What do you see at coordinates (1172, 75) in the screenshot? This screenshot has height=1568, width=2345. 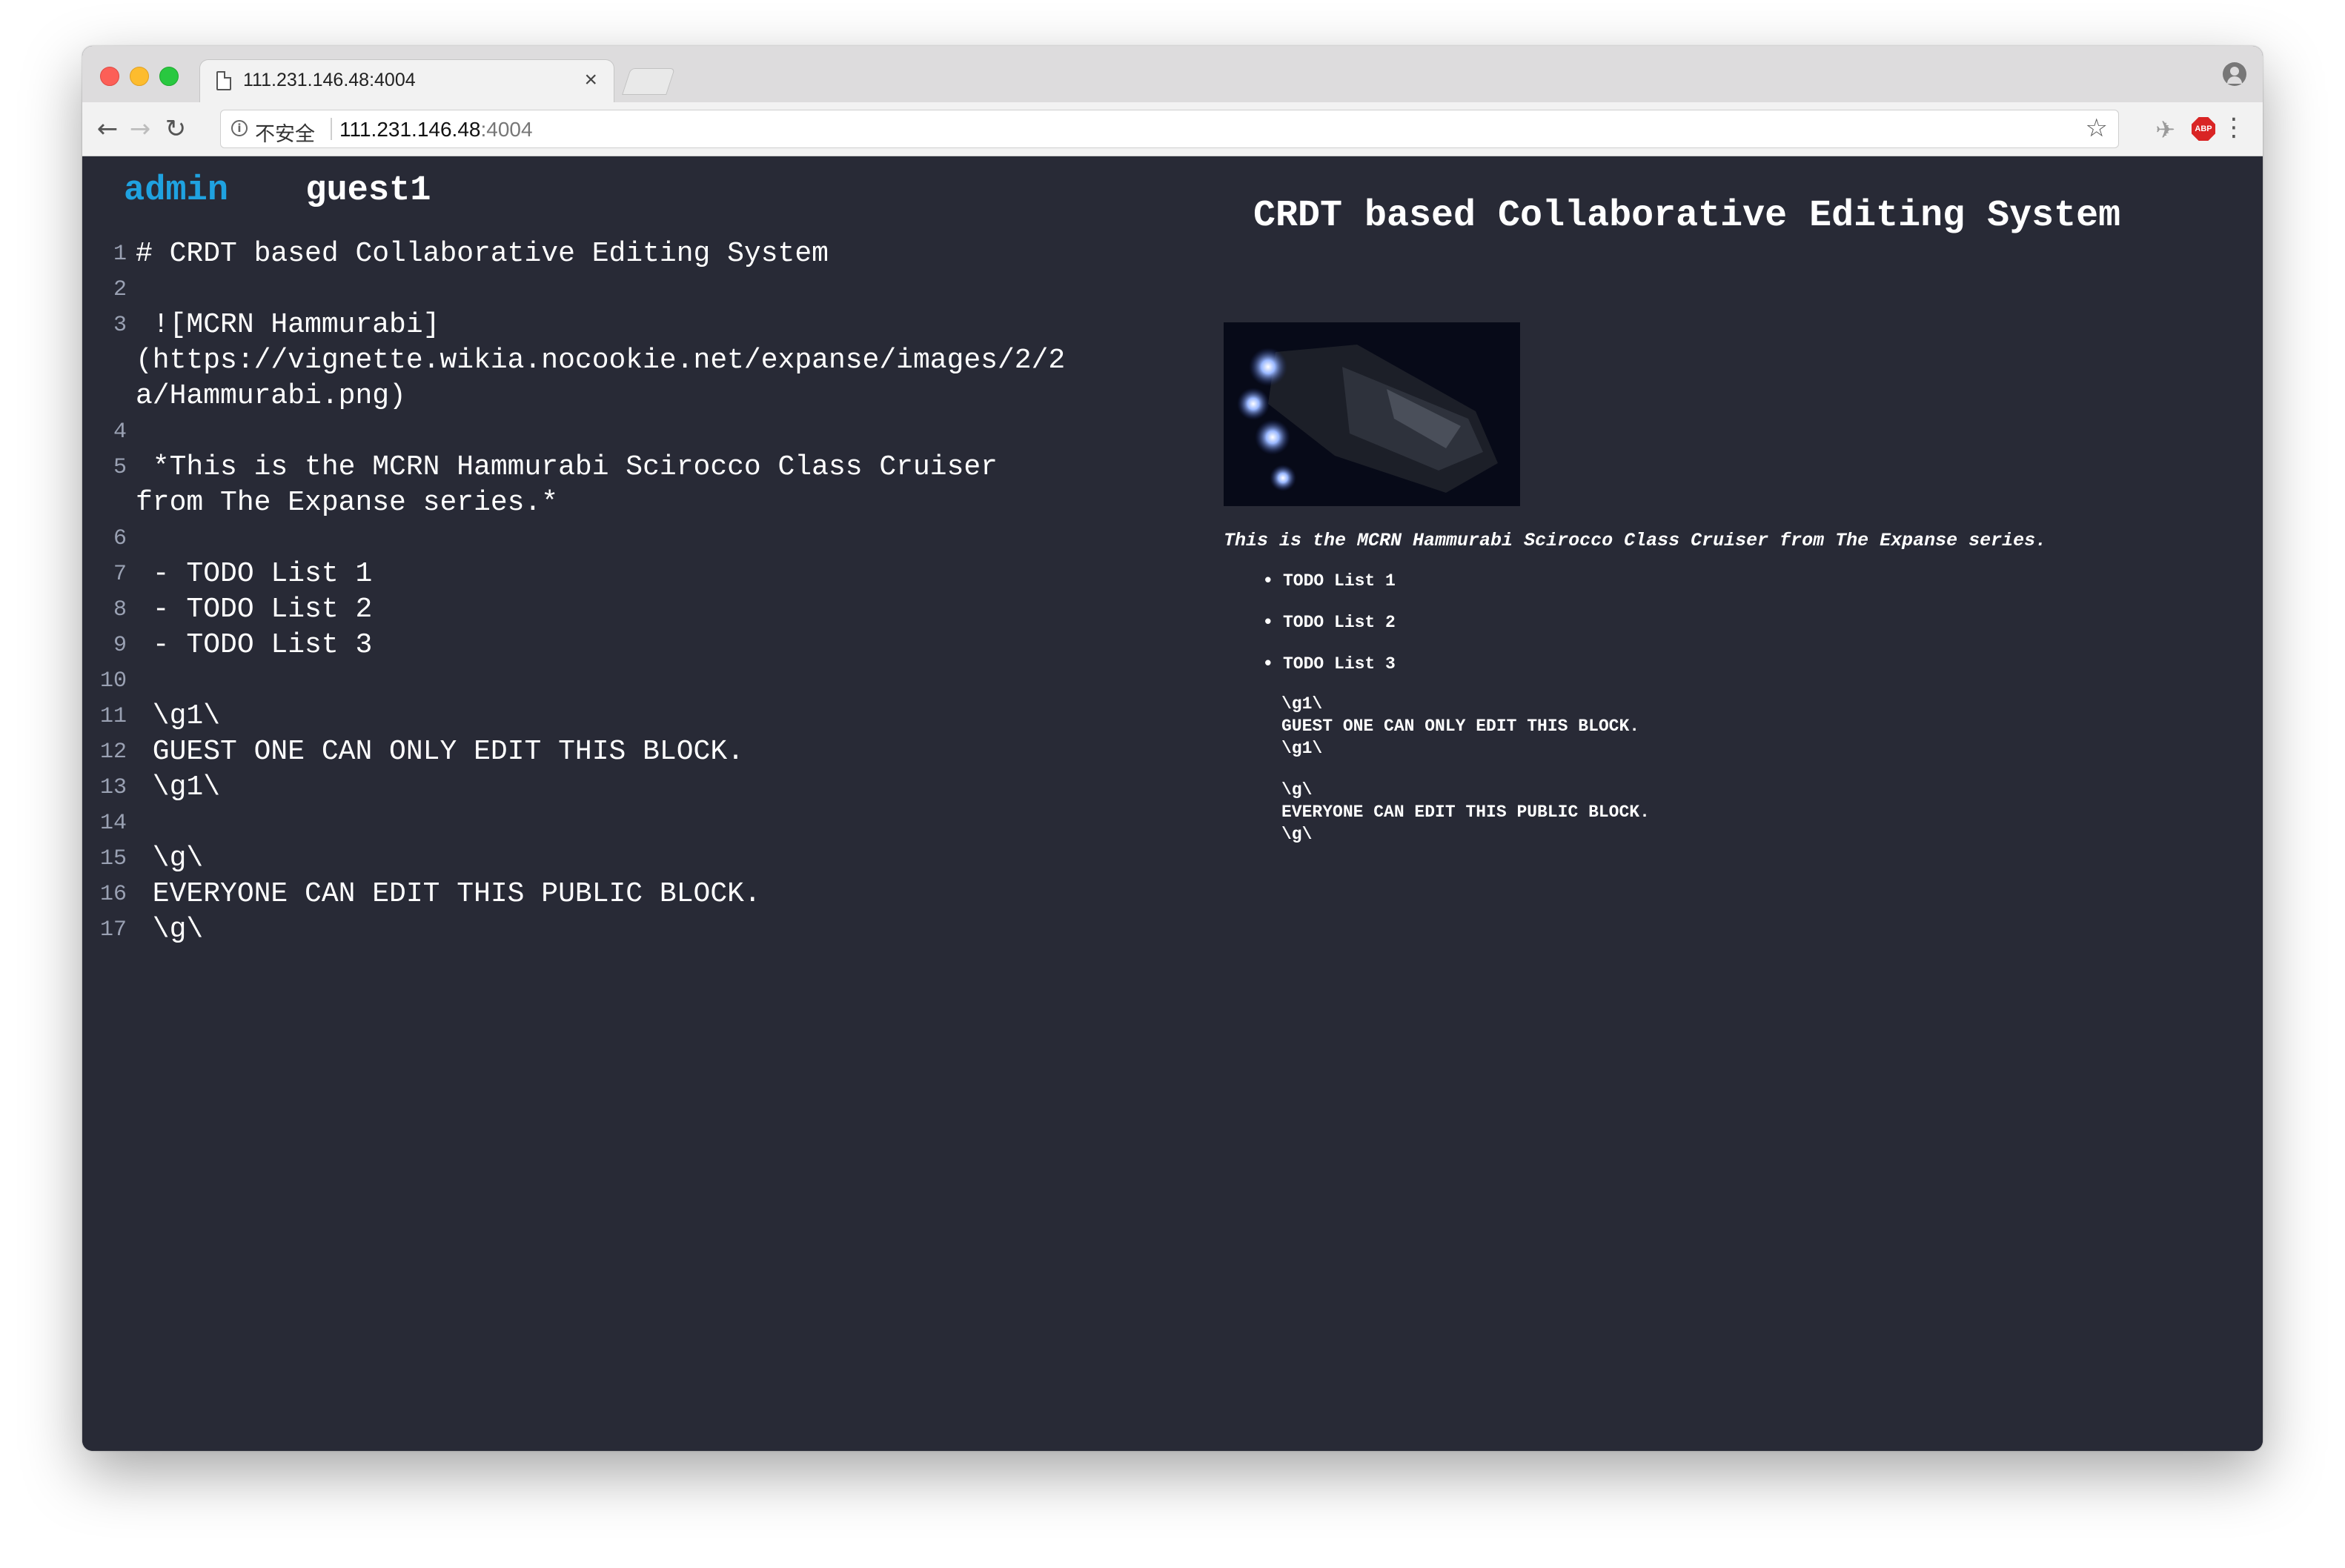 I see `tab-strip: 111.231.146.48:4004 ×` at bounding box center [1172, 75].